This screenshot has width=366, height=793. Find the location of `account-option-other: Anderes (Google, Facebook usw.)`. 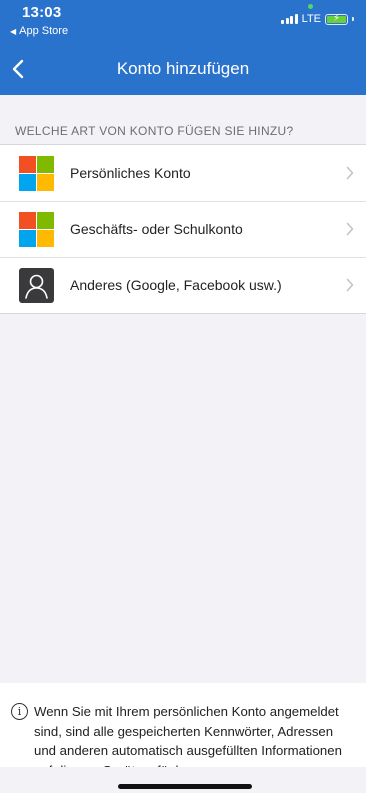

account-option-other: Anderes (Google, Facebook usw.) is located at coordinates (183, 285).